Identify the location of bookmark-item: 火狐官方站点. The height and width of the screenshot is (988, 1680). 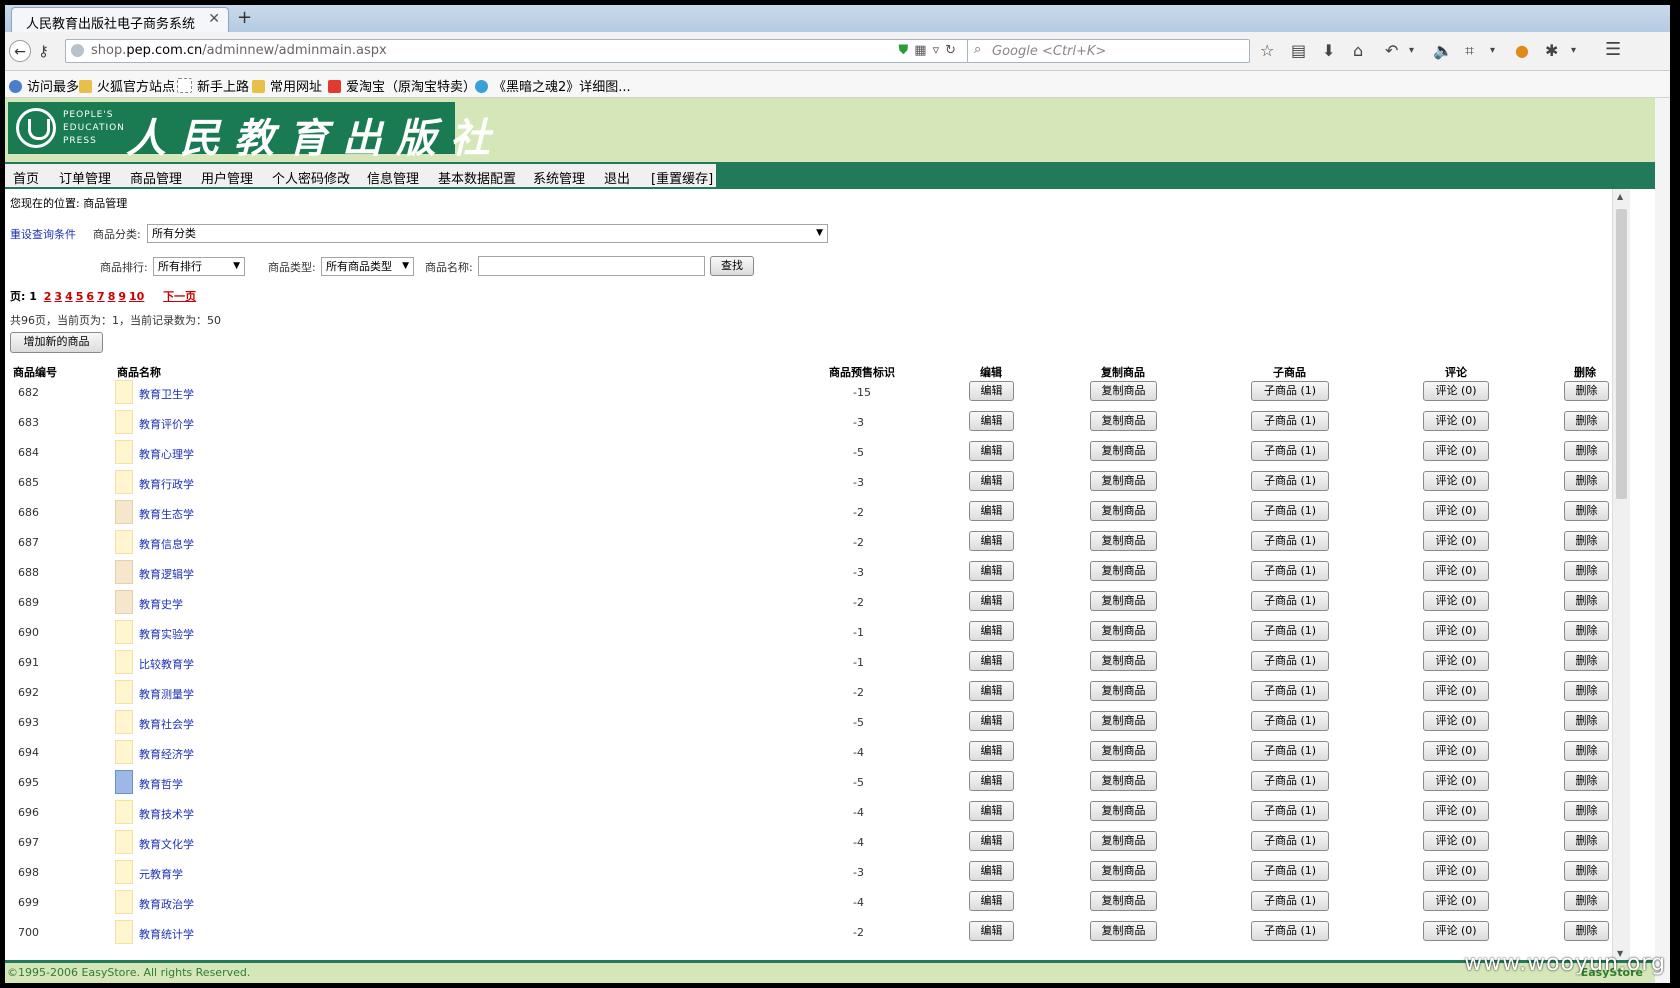
(127, 85).